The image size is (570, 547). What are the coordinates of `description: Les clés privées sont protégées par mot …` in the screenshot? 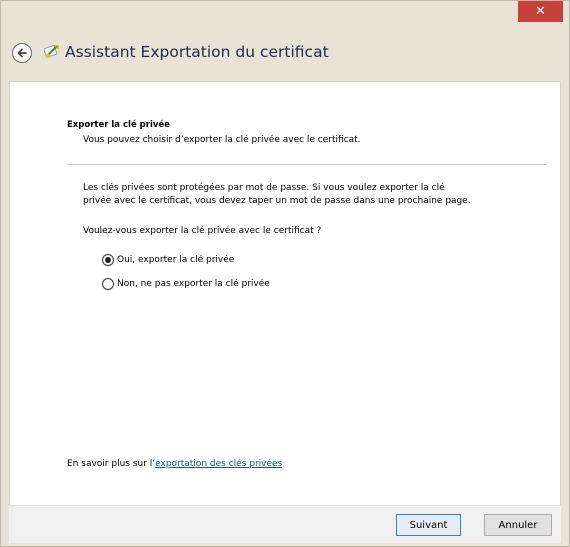 It's located at (318, 195).